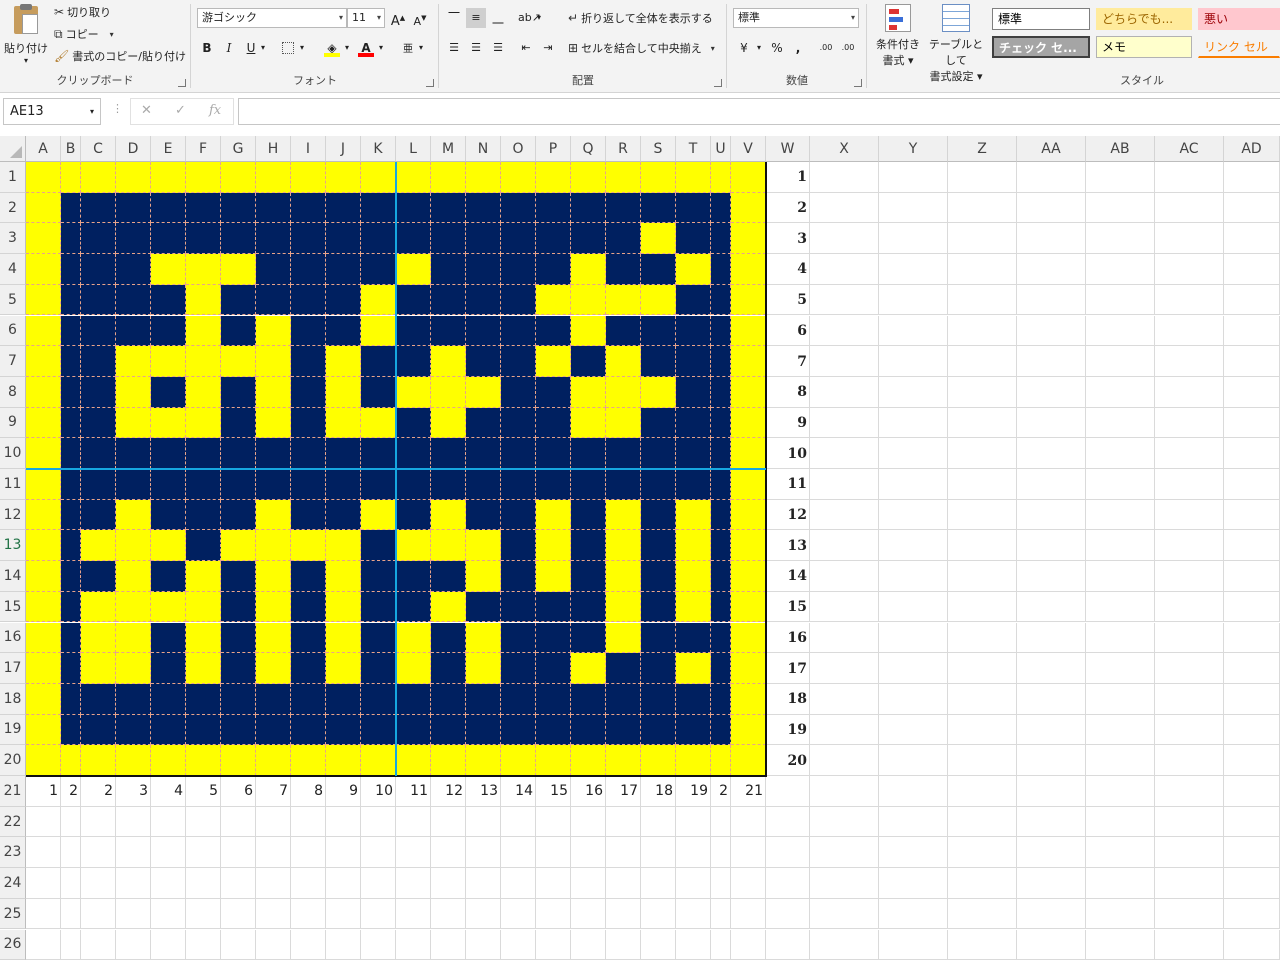 The height and width of the screenshot is (960, 1280). What do you see at coordinates (308, 484) in the screenshot?
I see `cell-i11` at bounding box center [308, 484].